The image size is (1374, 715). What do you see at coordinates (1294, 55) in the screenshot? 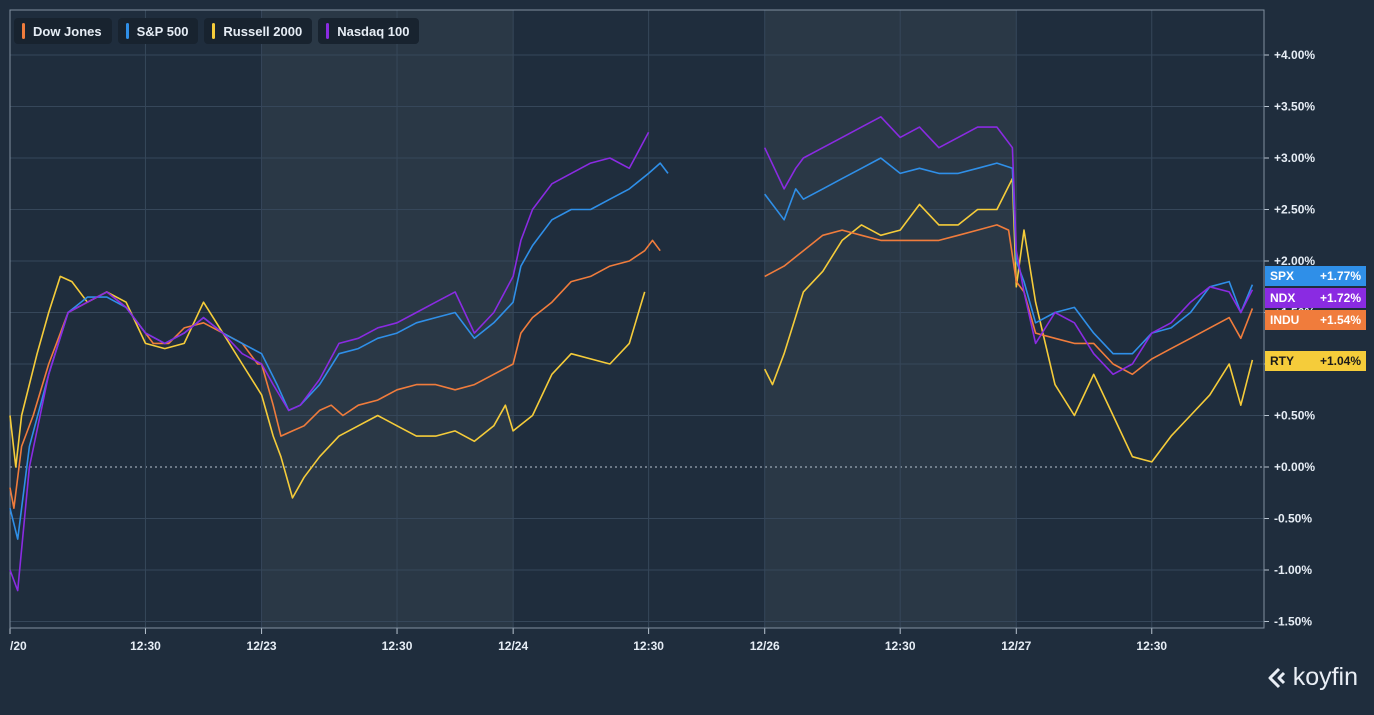
I see `y-tick-label: +4.00%` at bounding box center [1294, 55].